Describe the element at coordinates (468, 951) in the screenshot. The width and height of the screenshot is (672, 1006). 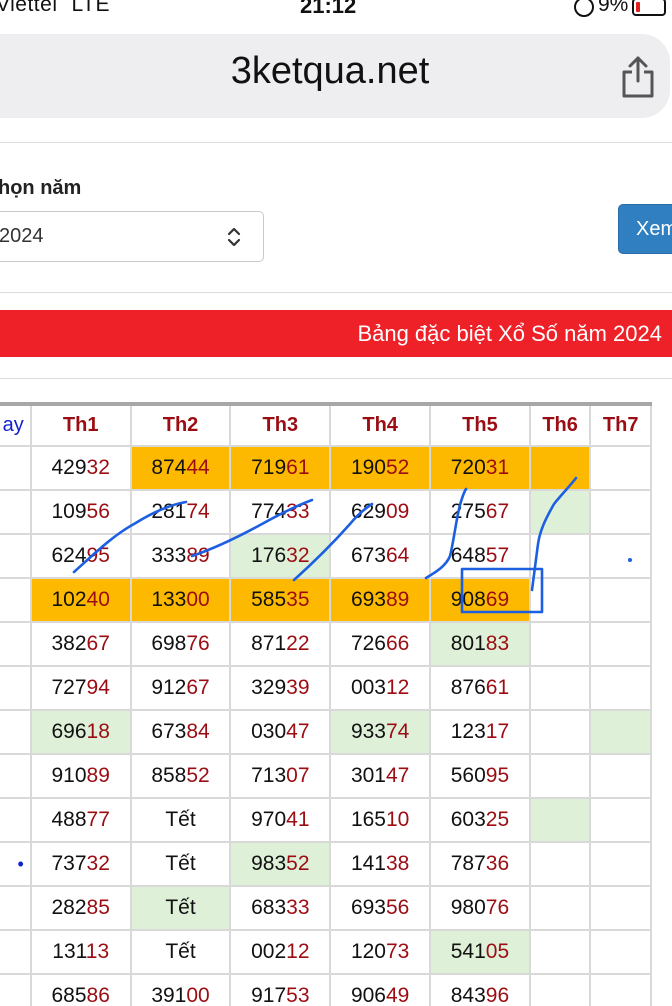
I see `result-head-digits: 541` at that location.